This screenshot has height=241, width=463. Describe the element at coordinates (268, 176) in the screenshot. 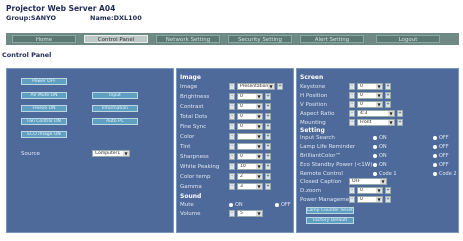

I see `color-temp-plus-button: +` at that location.